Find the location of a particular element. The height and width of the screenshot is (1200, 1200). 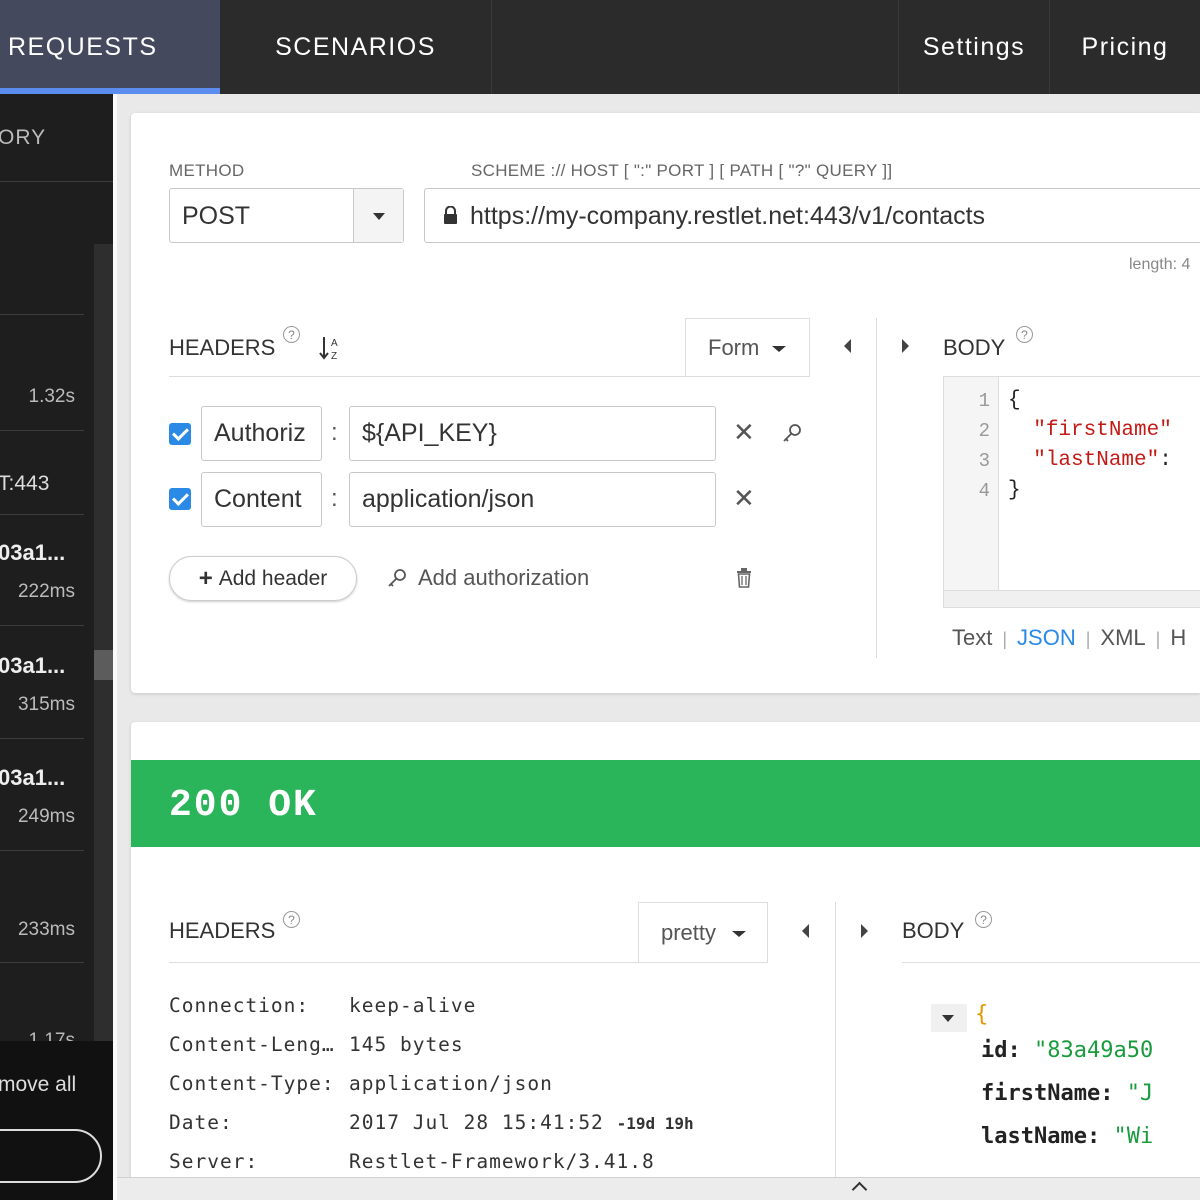

header-name-input: Authoriz is located at coordinates (261, 433).